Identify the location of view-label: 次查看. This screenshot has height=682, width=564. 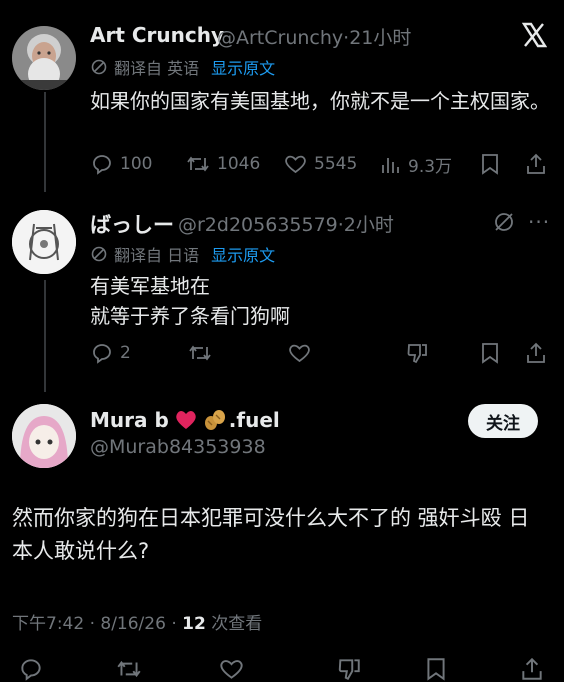
(234, 624).